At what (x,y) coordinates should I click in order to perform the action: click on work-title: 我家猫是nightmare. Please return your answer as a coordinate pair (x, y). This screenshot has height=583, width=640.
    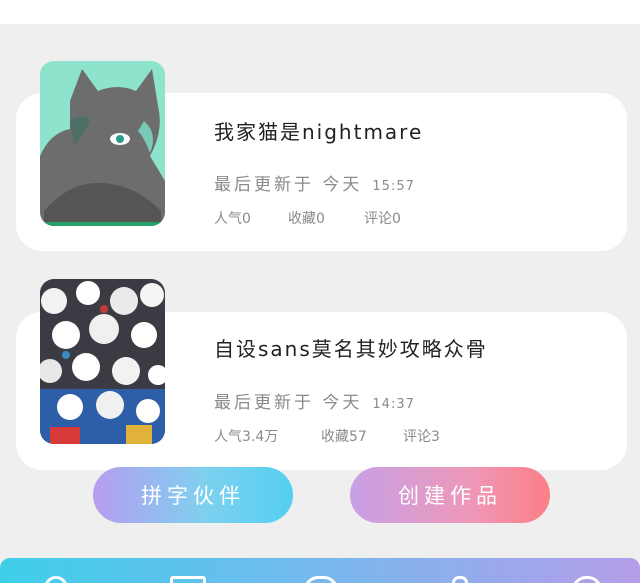
    Looking at the image, I should click on (318, 130).